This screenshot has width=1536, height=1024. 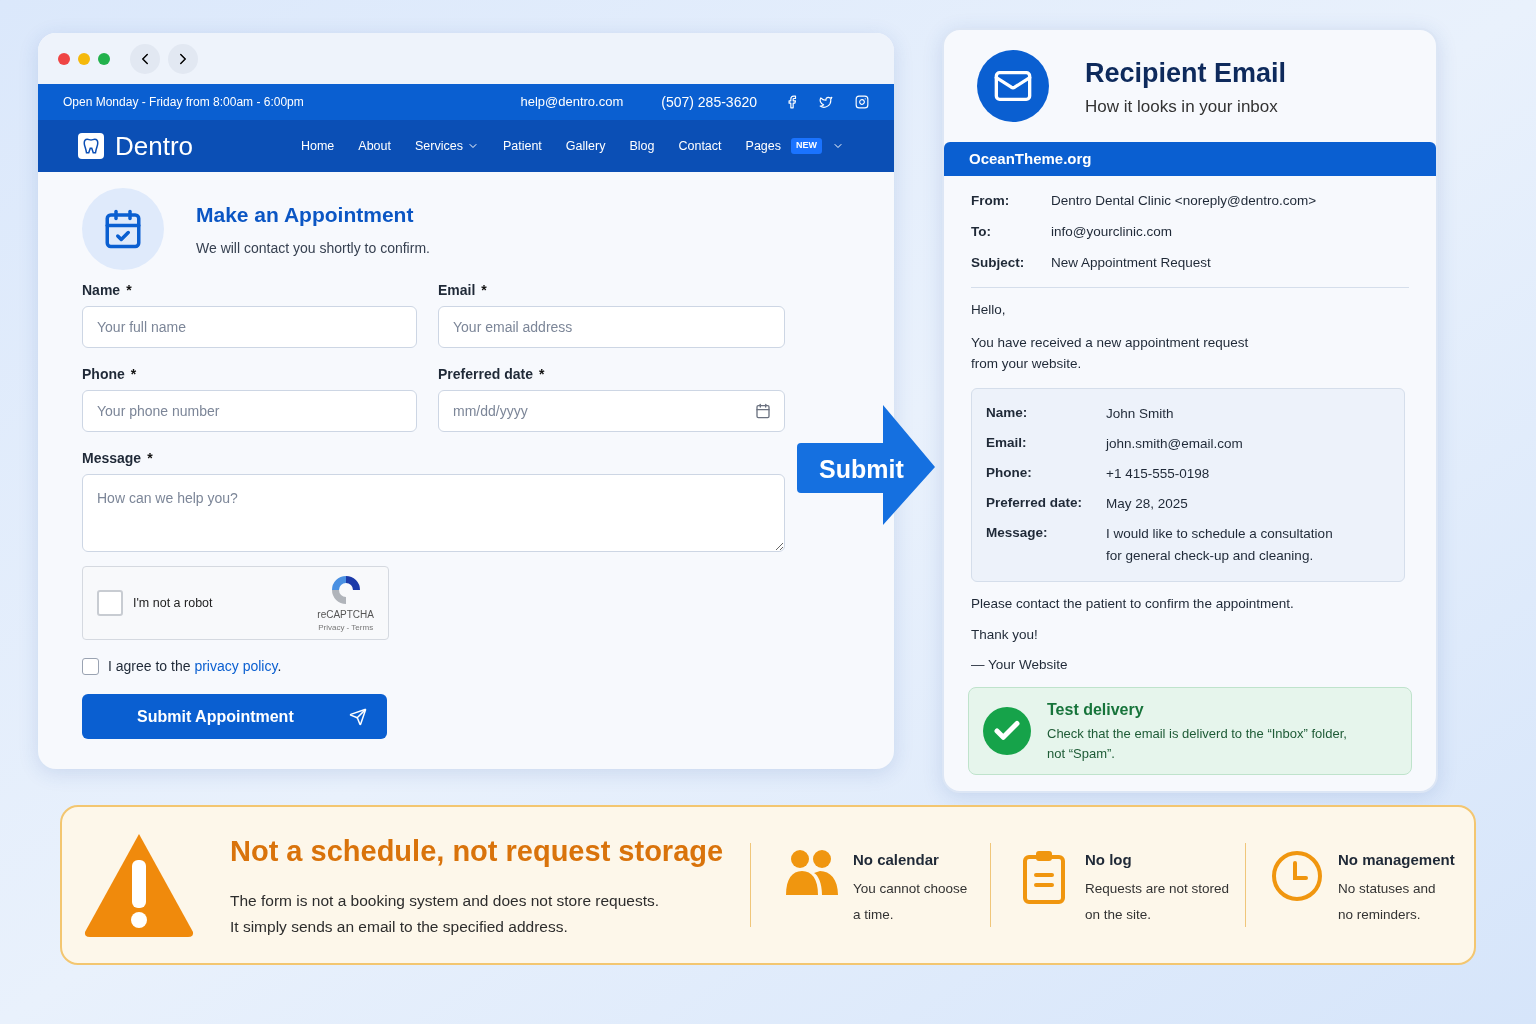 I want to click on header-value: Dentro Dental Clinic <noreply@dentro.com>, so click(x=1184, y=201).